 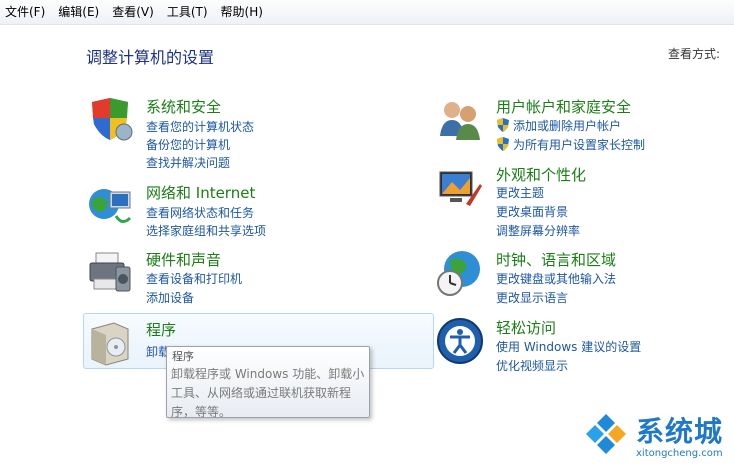 What do you see at coordinates (161, 329) in the screenshot?
I see `category-title: 程序` at bounding box center [161, 329].